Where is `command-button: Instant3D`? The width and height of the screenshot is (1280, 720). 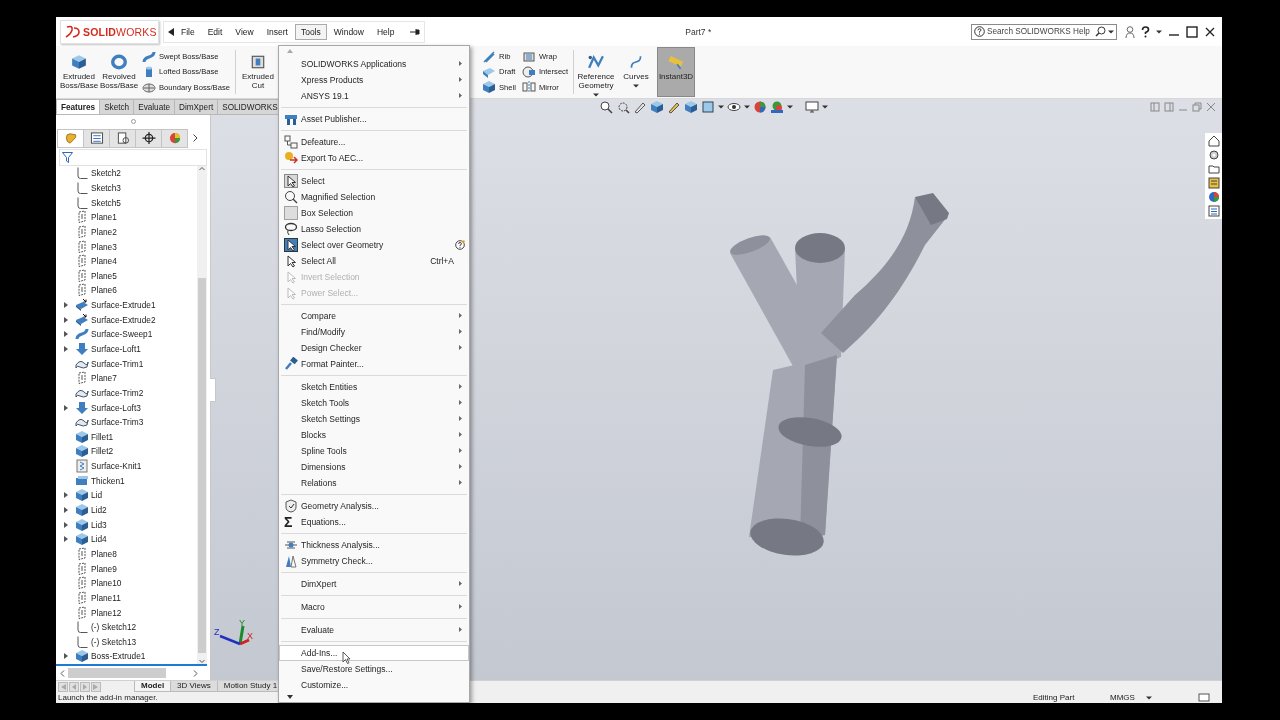
command-button: Instant3D is located at coordinates (676, 72).